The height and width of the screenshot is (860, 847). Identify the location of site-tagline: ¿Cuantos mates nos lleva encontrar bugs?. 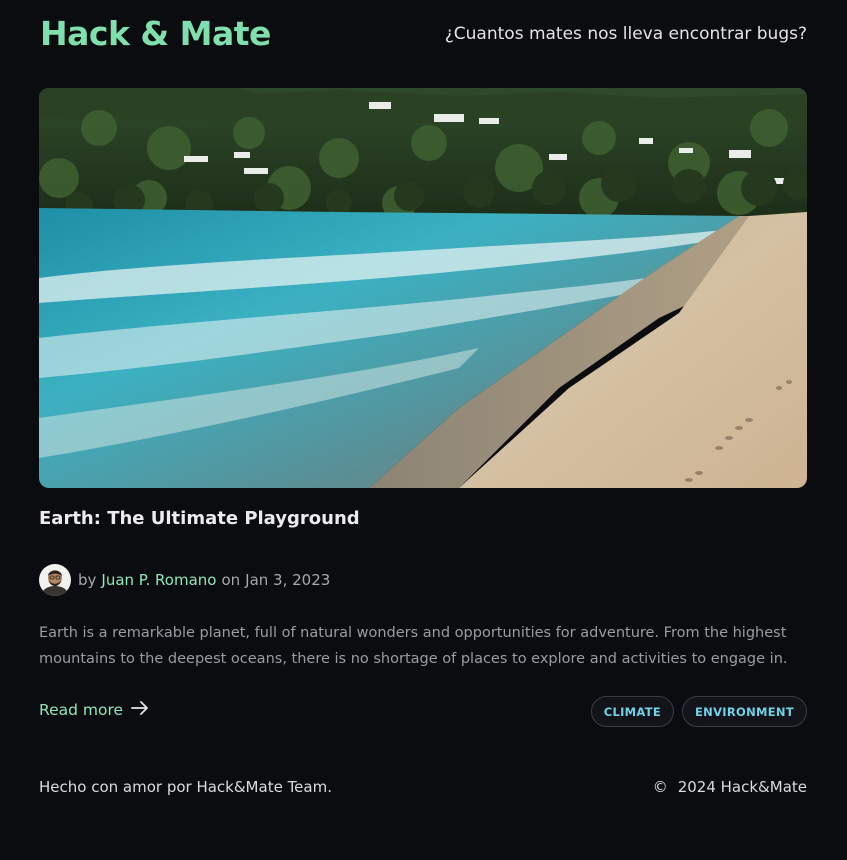
(625, 34).